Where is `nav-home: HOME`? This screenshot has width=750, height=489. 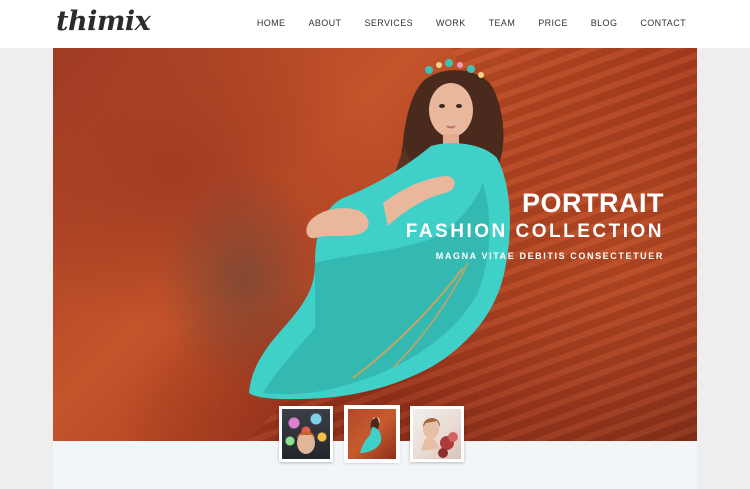 nav-home: HOME is located at coordinates (271, 23).